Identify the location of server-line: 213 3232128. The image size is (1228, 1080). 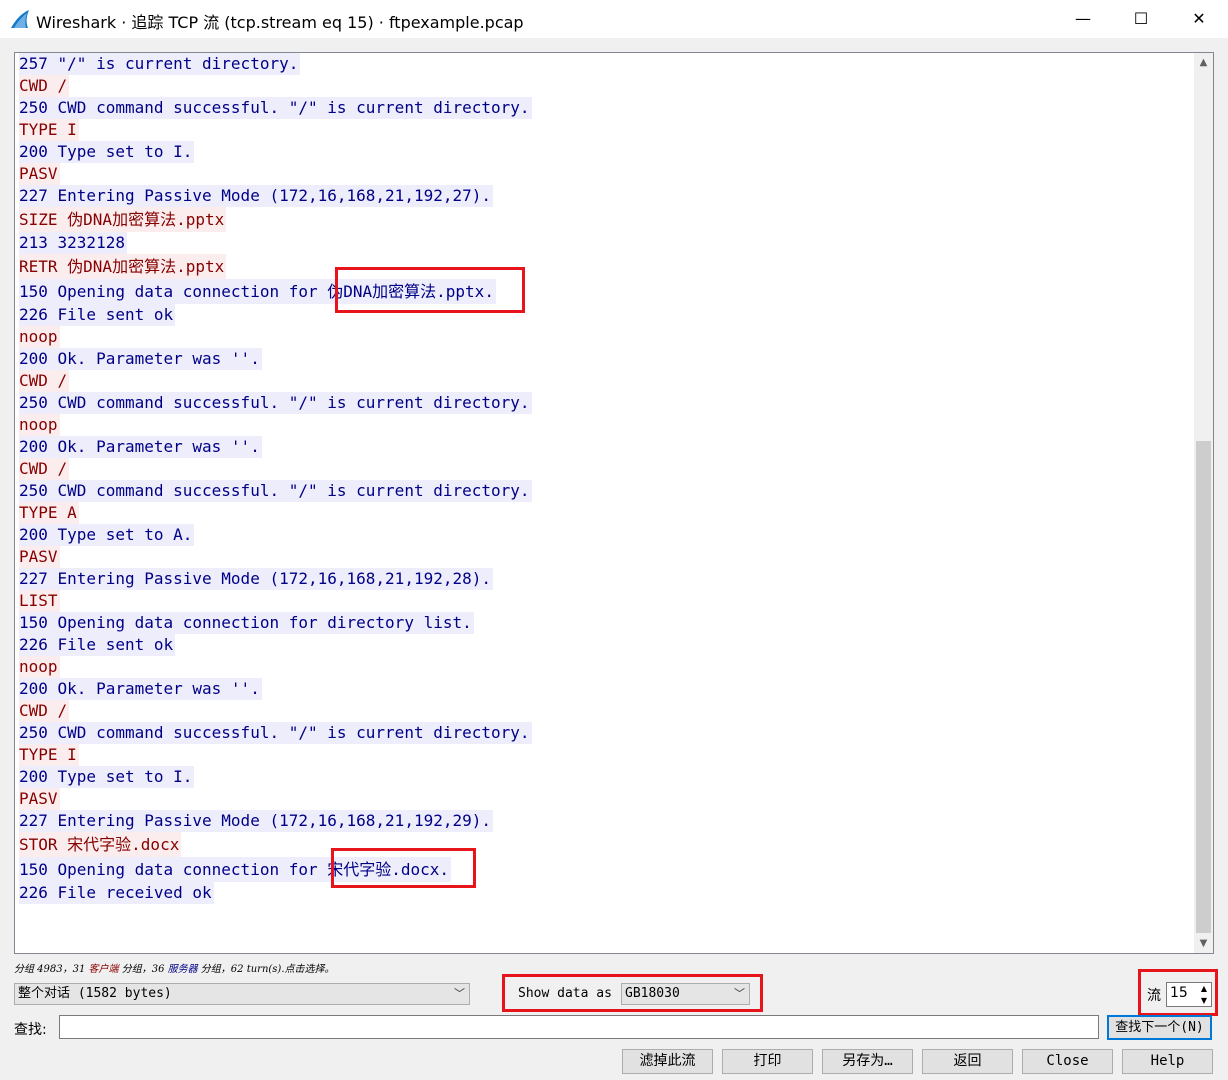
(73, 243).